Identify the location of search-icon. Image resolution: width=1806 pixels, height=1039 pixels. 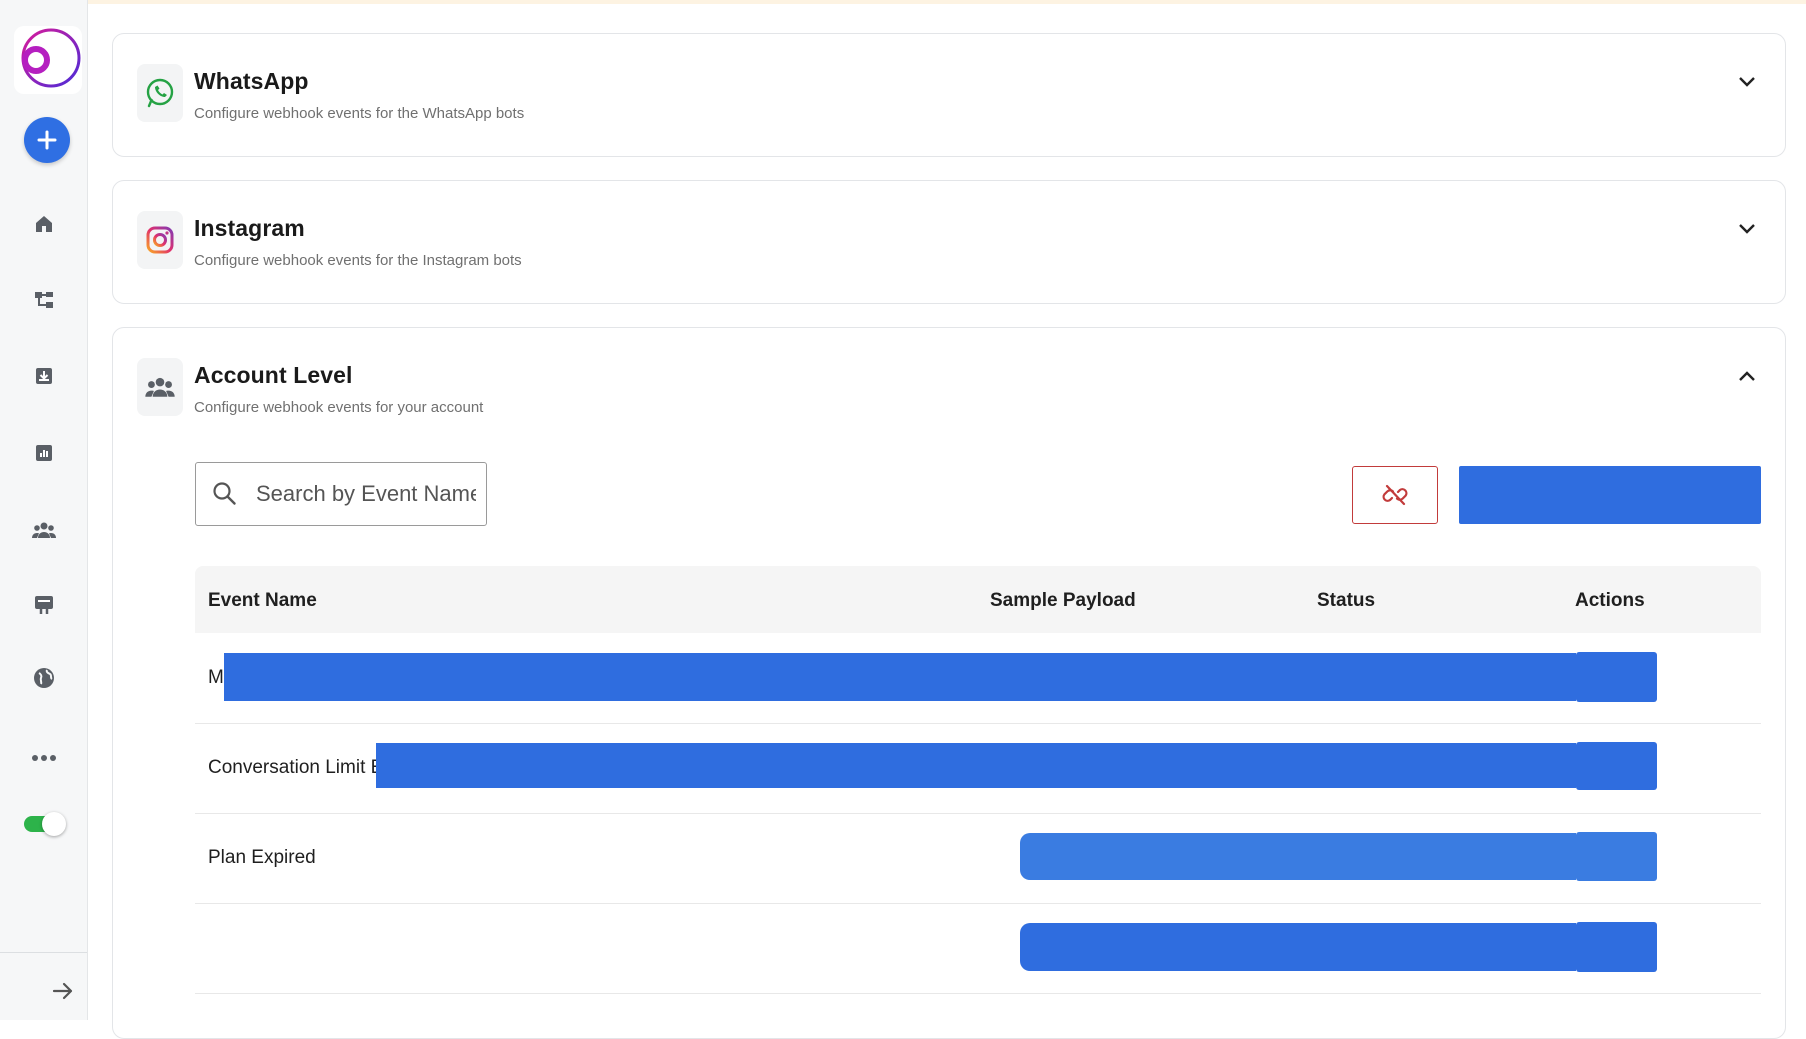
(224, 493).